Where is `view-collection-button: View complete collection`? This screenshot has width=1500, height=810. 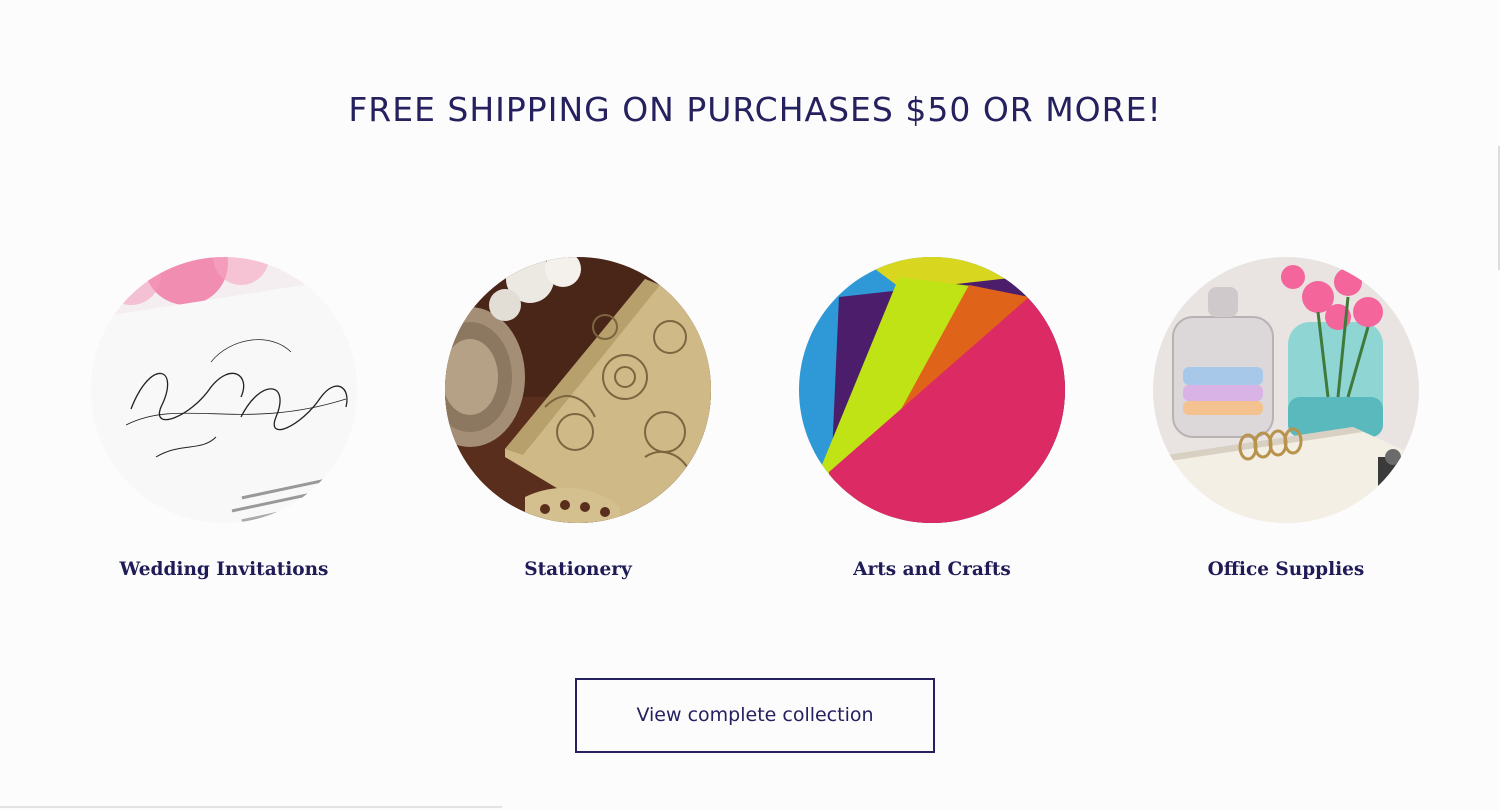 view-collection-button: View complete collection is located at coordinates (755, 715).